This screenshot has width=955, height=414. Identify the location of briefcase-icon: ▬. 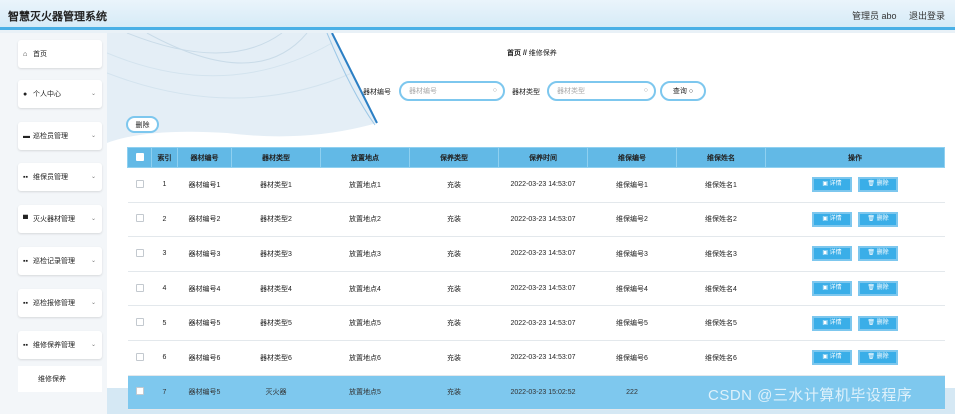
(26, 136).